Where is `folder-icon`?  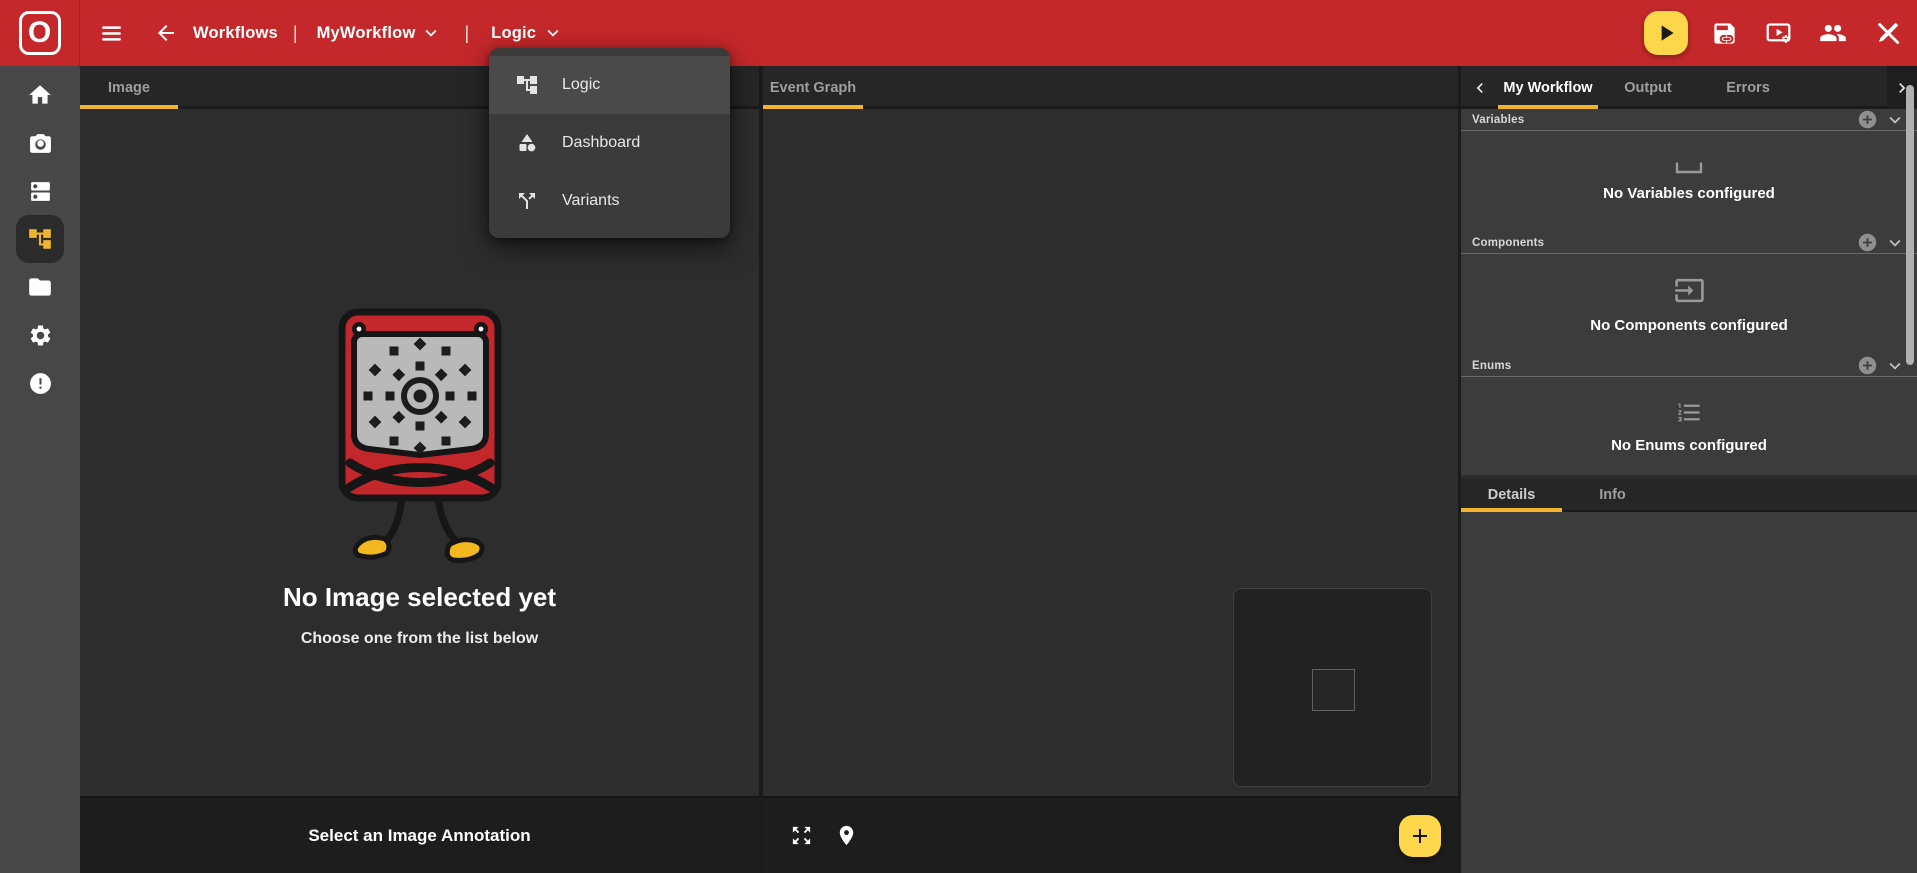
folder-icon is located at coordinates (40, 287).